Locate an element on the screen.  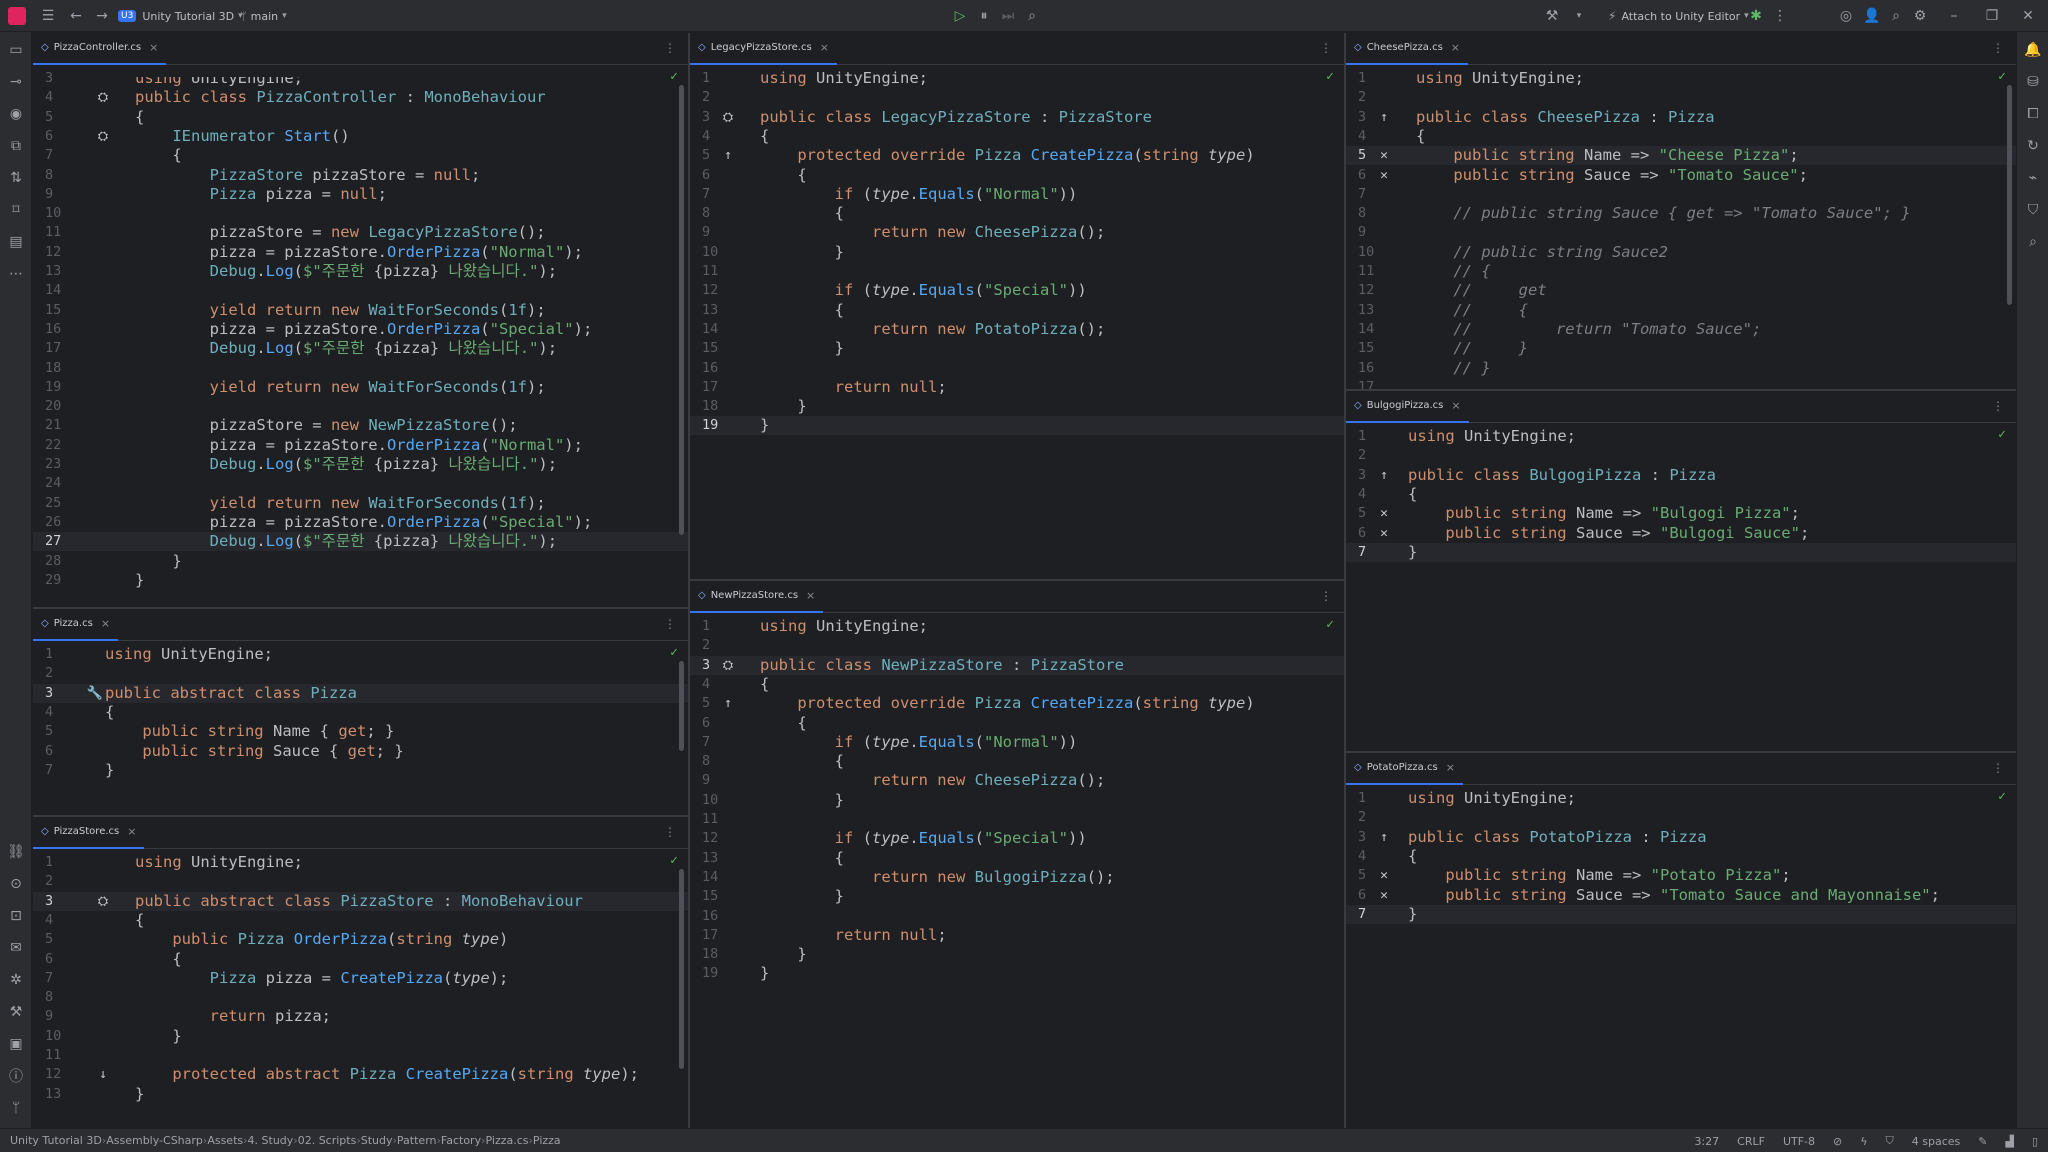
database-icon: ⛁ is located at coordinates (2033, 82).